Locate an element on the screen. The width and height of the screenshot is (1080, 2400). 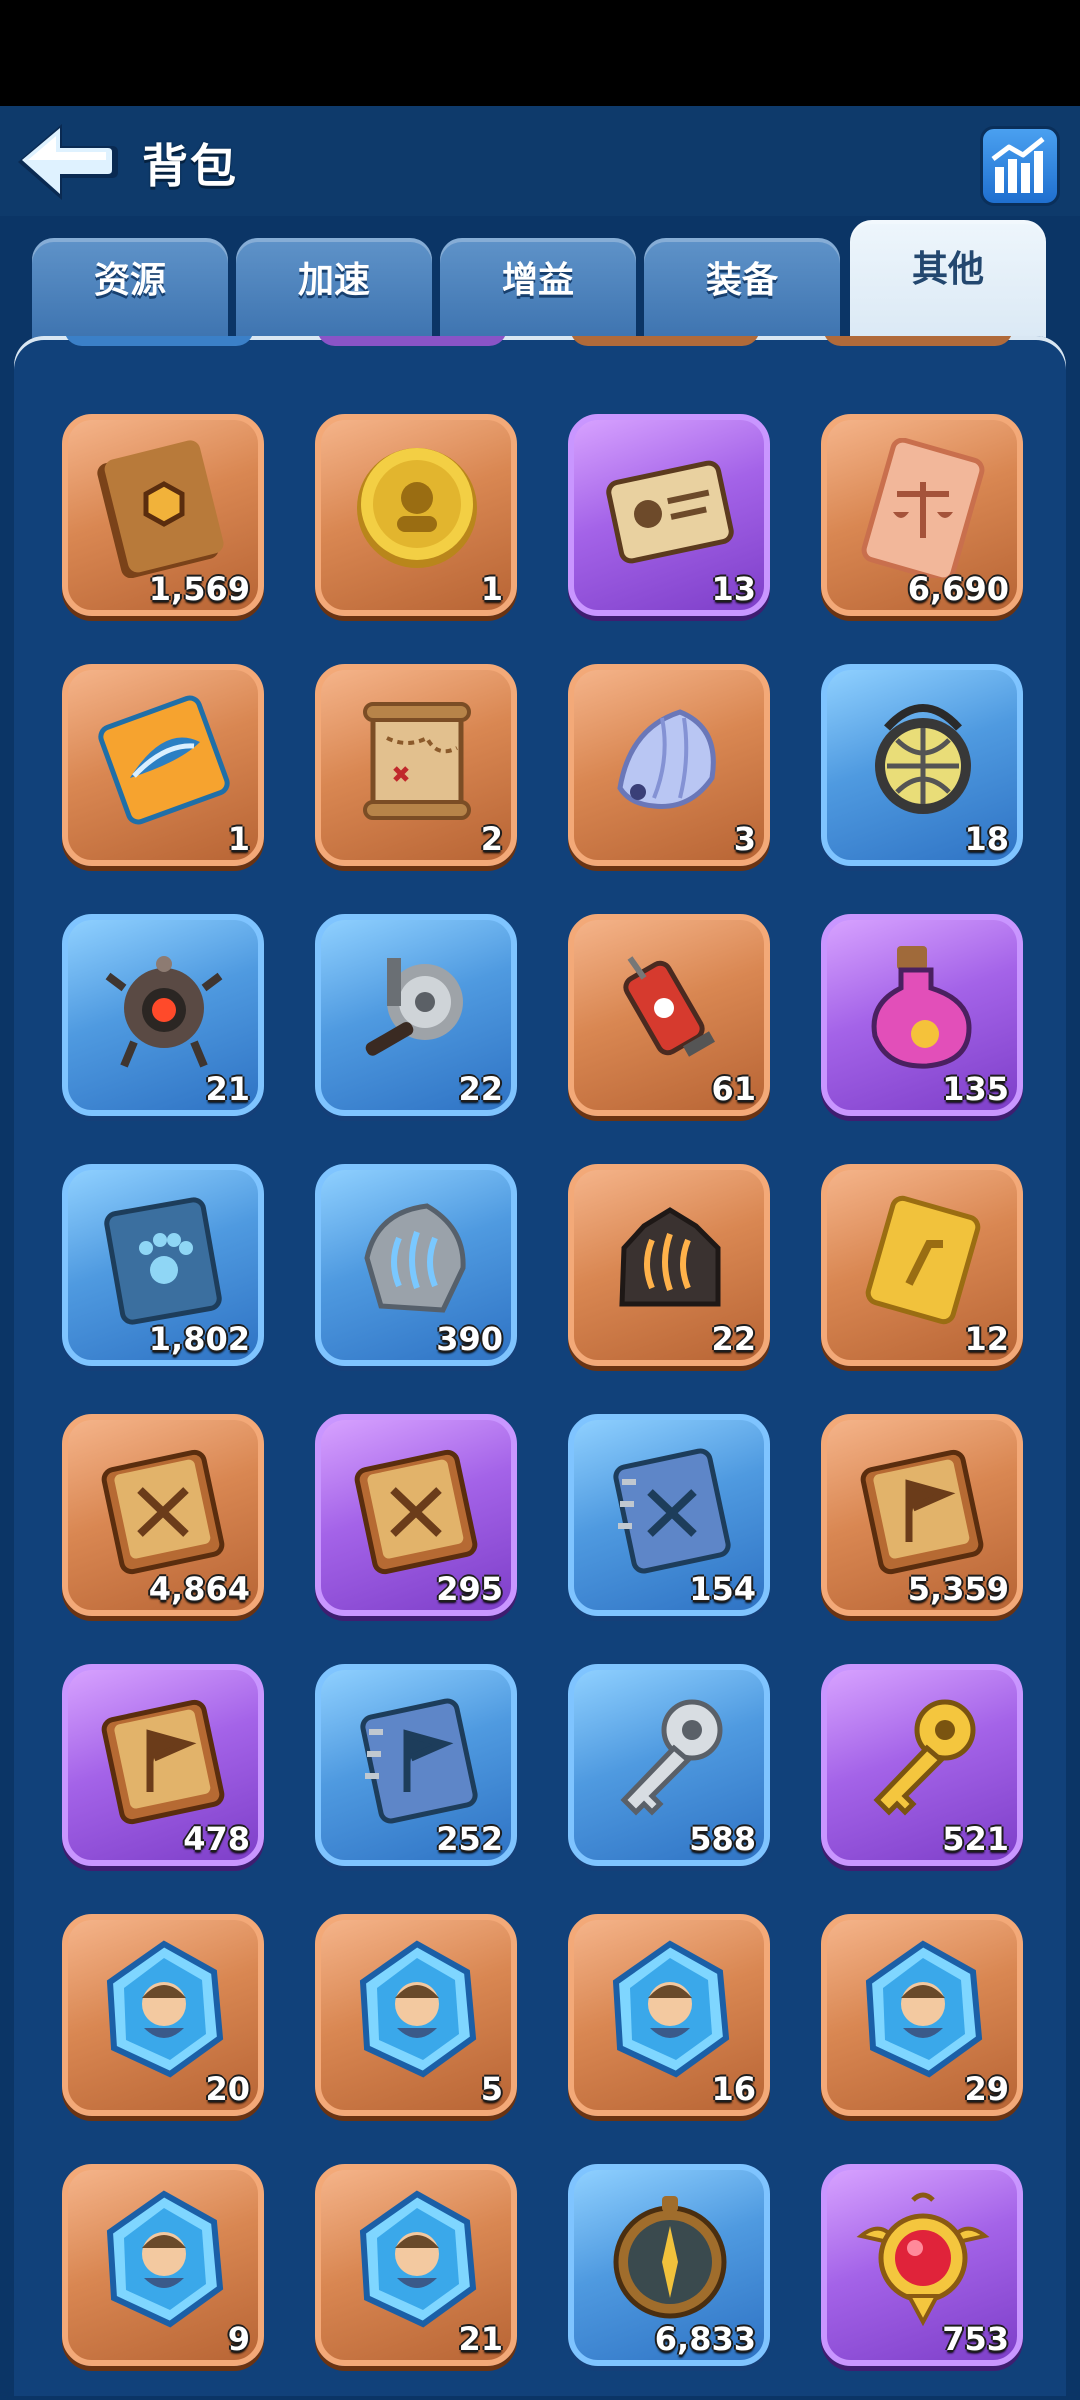
gold-coin-icon is located at coordinates (417, 508).